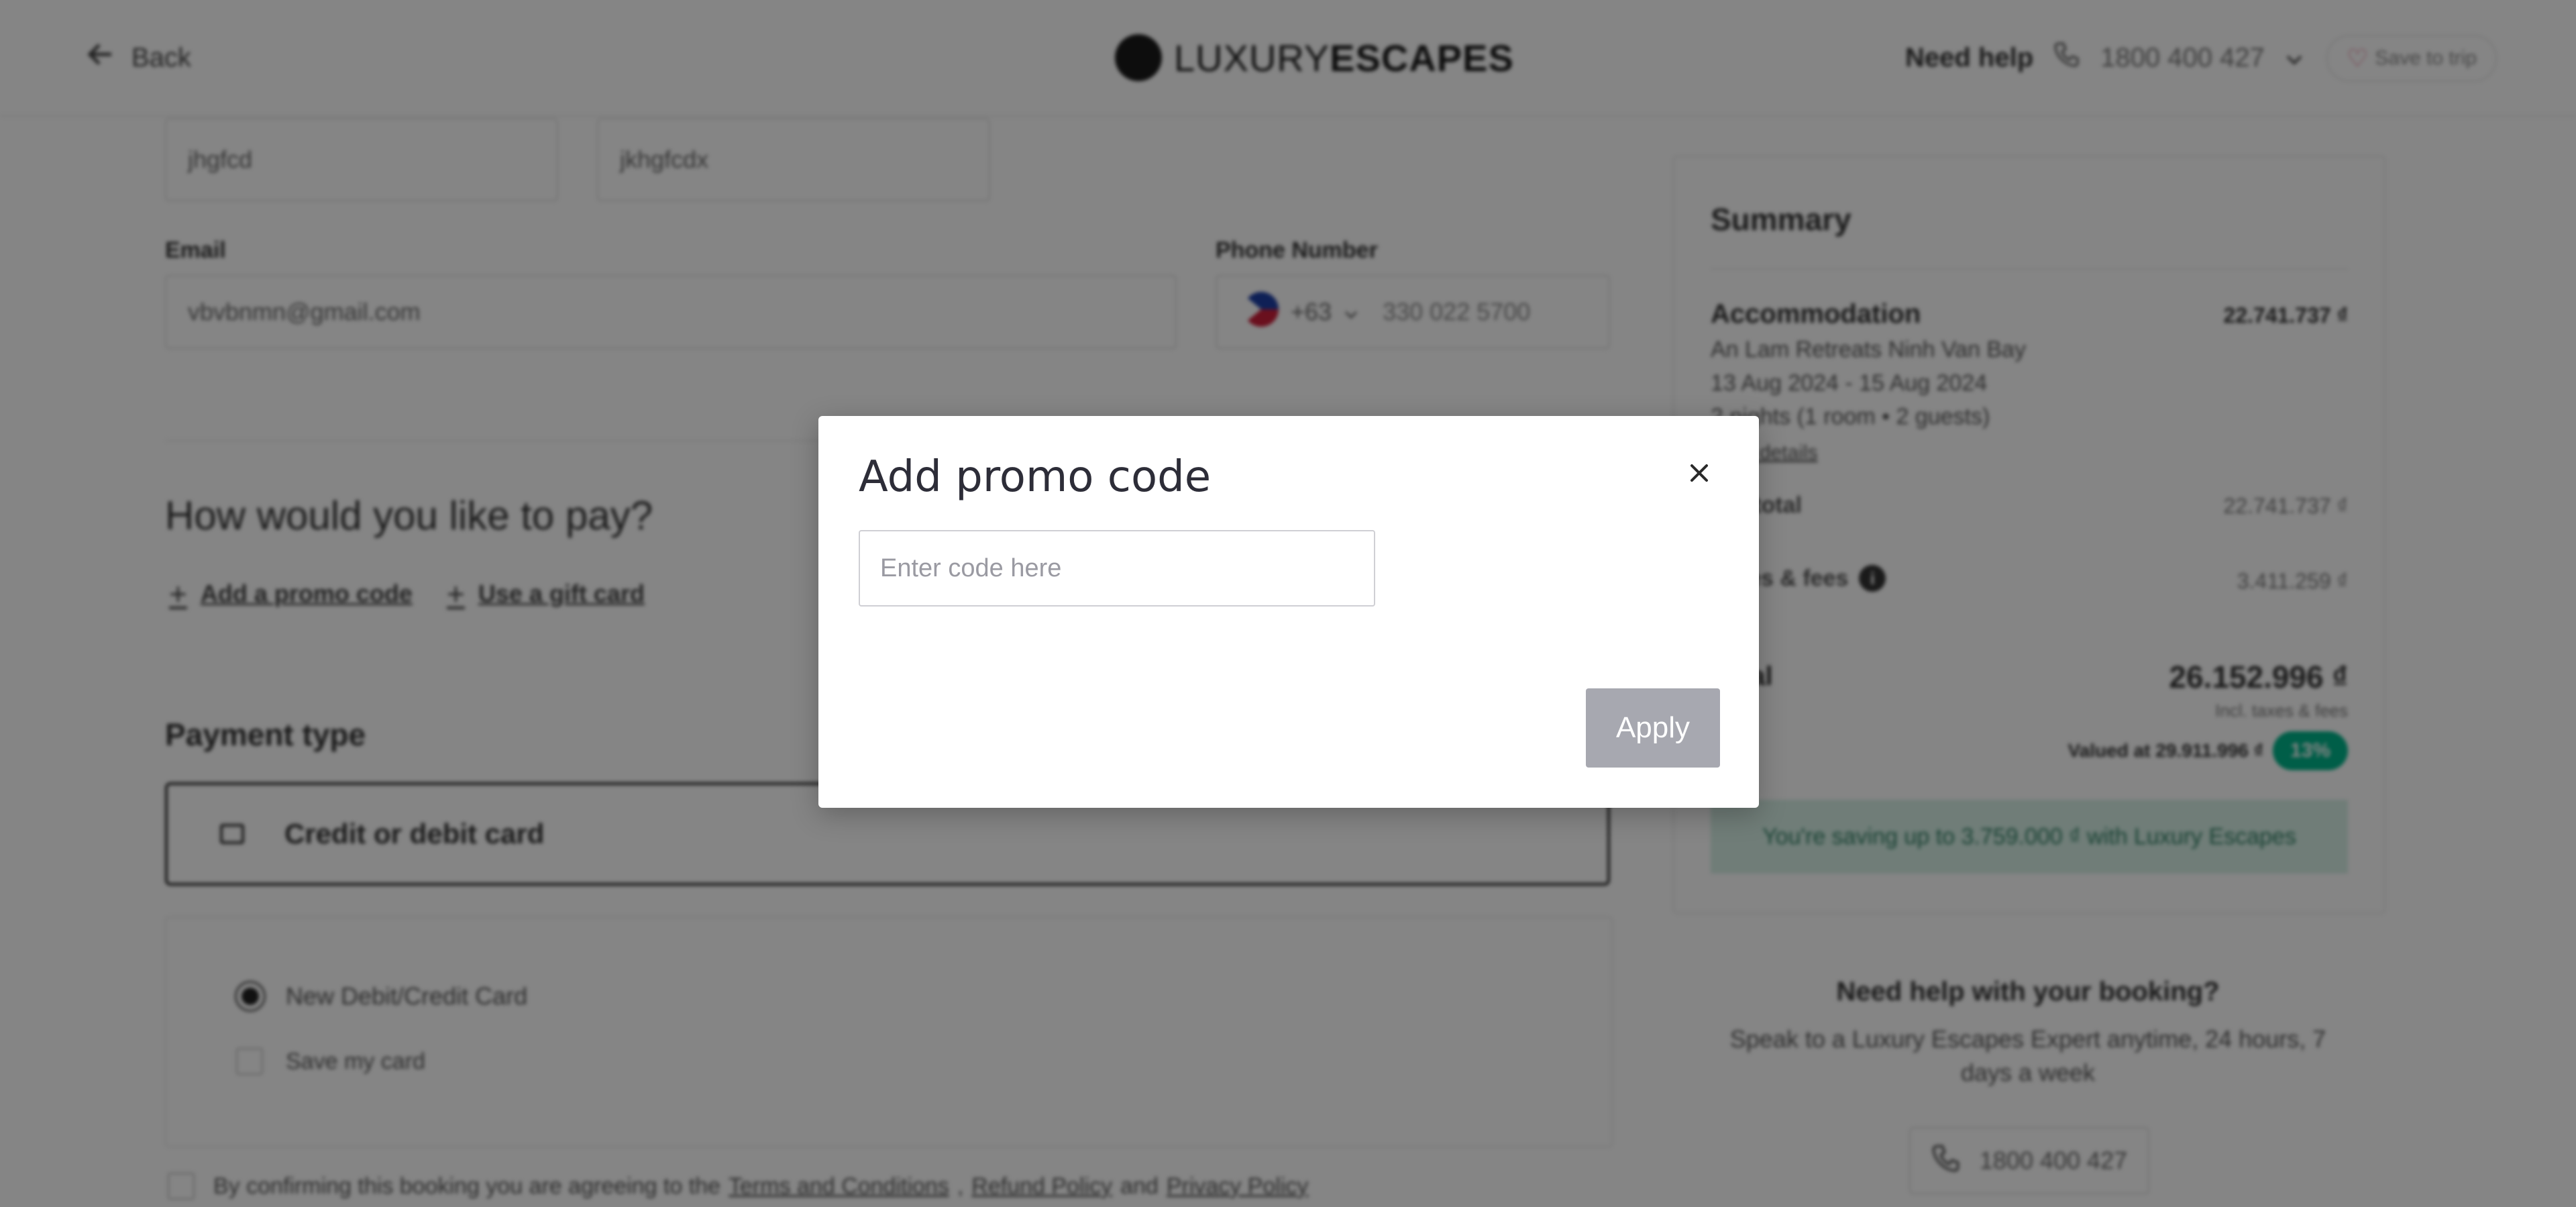  What do you see at coordinates (1288, 612) in the screenshot?
I see `promo-code-modal: Add promo code Apply` at bounding box center [1288, 612].